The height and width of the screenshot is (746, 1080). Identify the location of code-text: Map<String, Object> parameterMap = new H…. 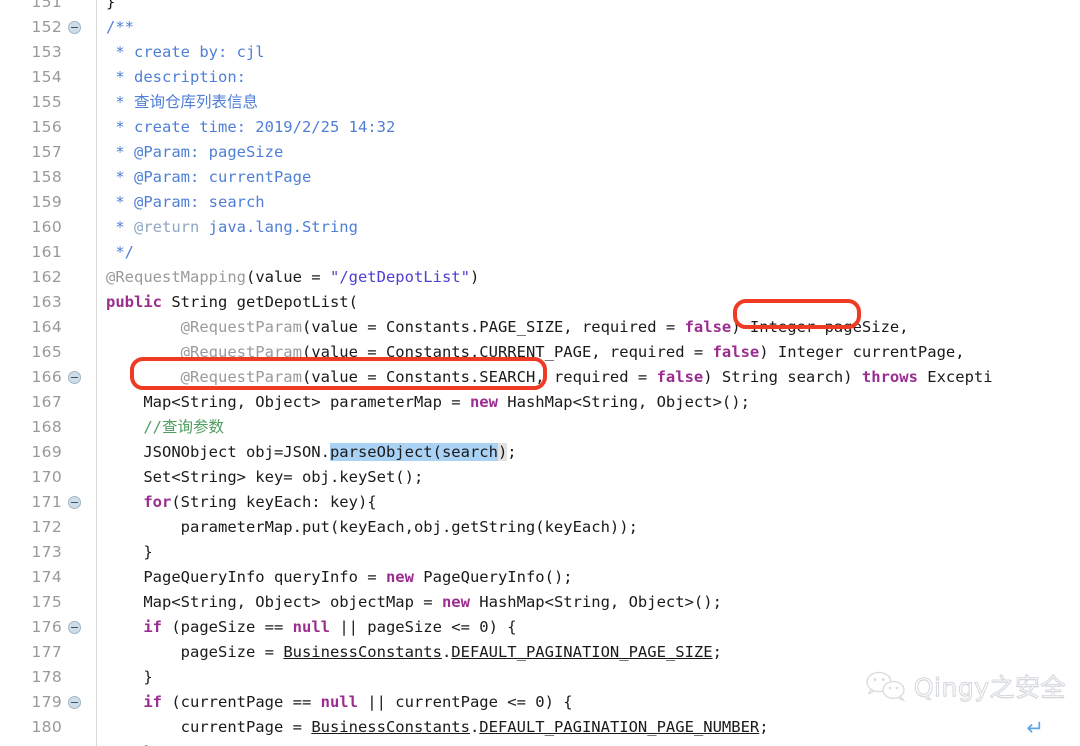
(423, 402).